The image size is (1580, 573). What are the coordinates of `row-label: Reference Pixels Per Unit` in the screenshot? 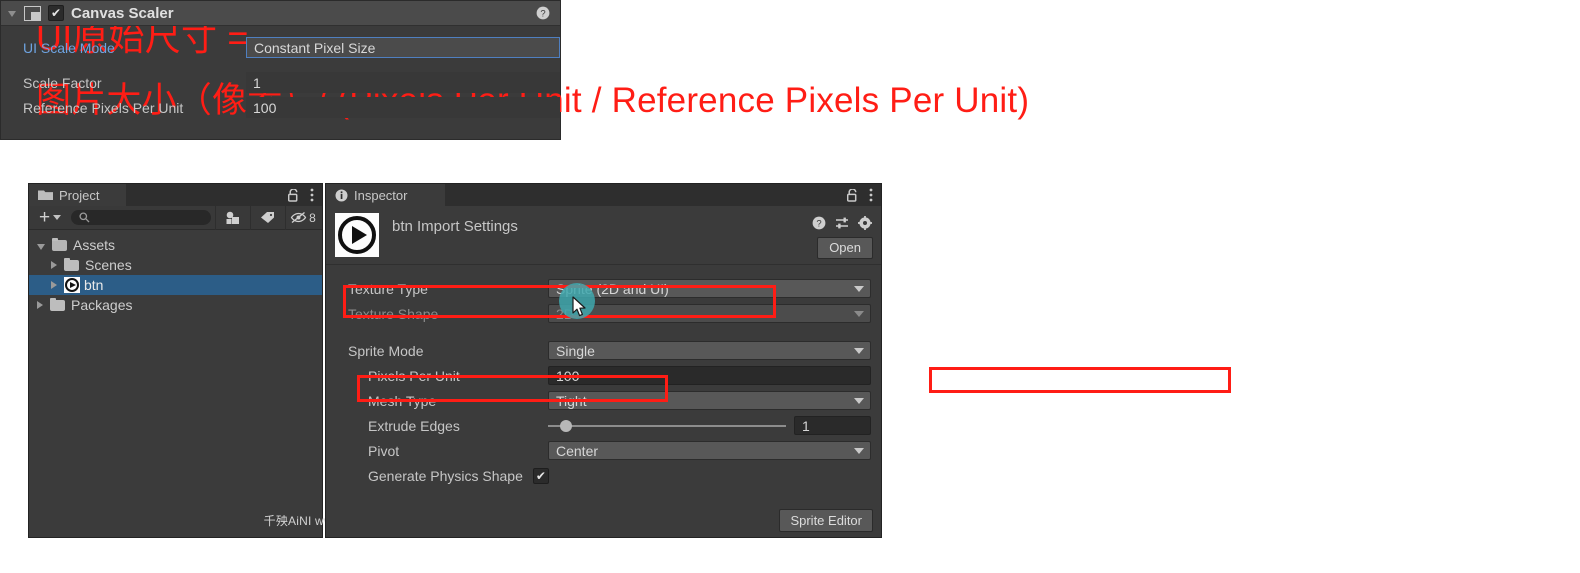 It's located at (103, 107).